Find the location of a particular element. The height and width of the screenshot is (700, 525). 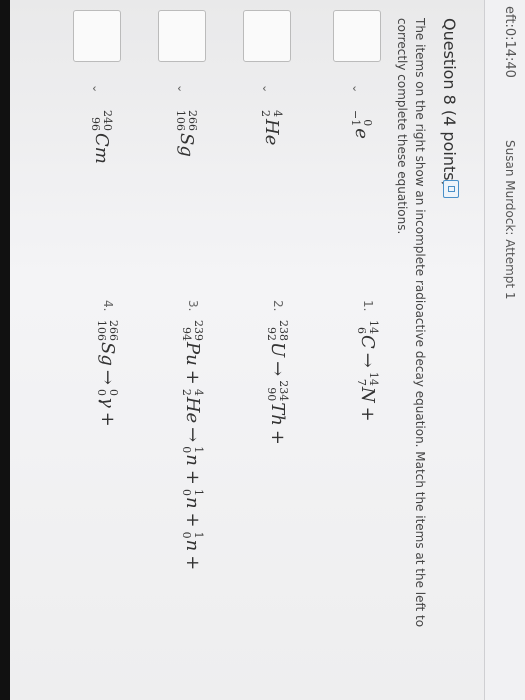

nuclide-numbers: 234 90 is located at coordinates (277, 391).